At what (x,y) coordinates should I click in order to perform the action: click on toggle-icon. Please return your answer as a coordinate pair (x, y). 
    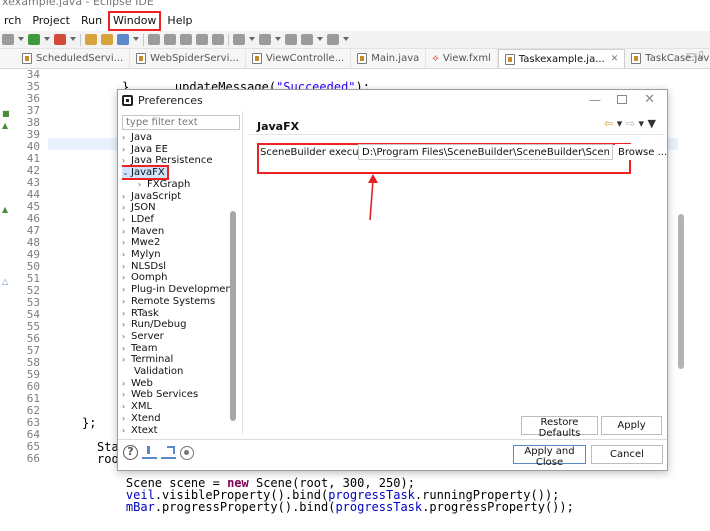
    Looking at the image, I should click on (186, 39).